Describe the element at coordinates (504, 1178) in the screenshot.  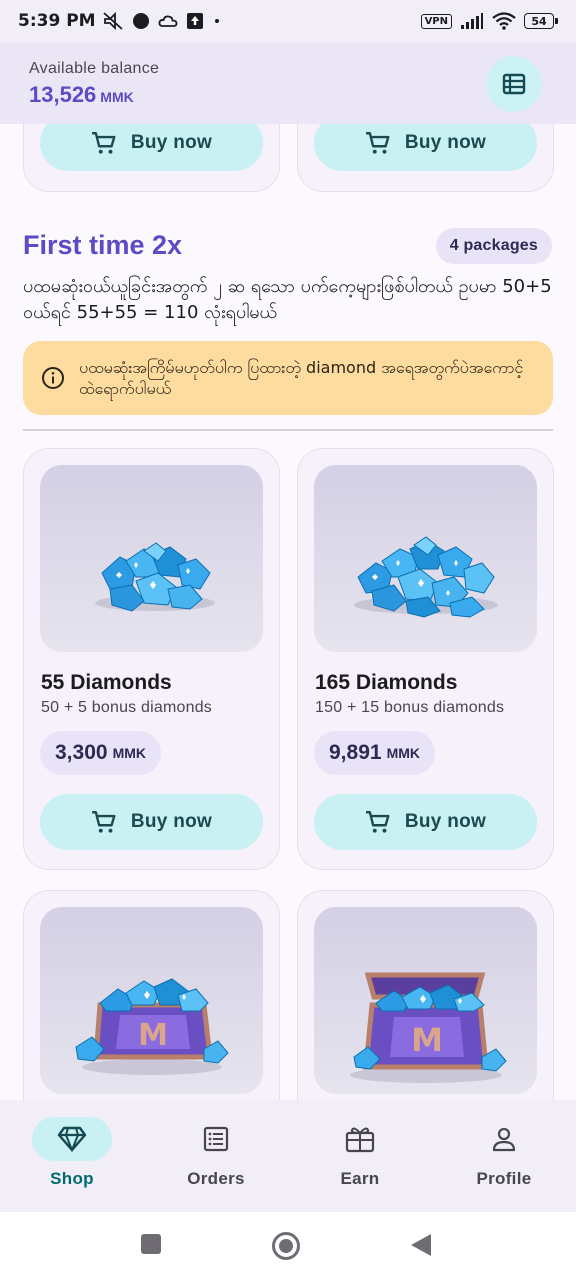
I see `nav-profile-label: Profile` at that location.